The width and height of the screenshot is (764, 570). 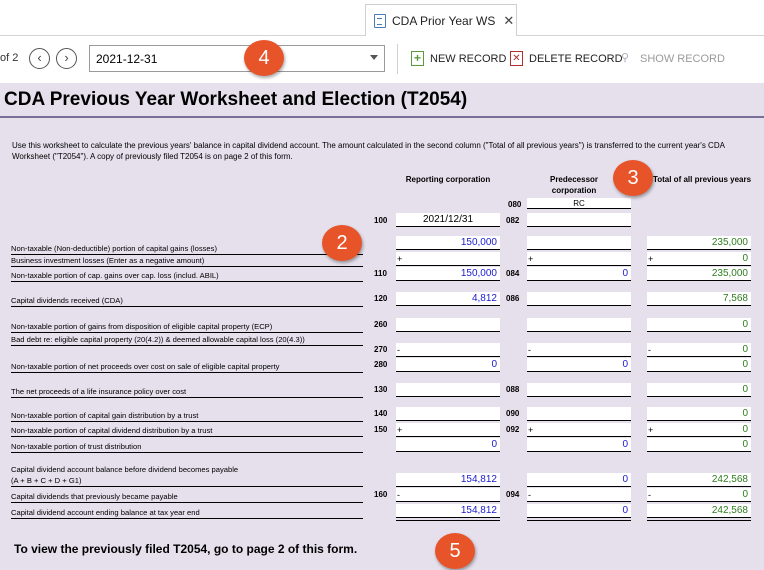 What do you see at coordinates (66, 58) in the screenshot?
I see `next-record-button: ›` at bounding box center [66, 58].